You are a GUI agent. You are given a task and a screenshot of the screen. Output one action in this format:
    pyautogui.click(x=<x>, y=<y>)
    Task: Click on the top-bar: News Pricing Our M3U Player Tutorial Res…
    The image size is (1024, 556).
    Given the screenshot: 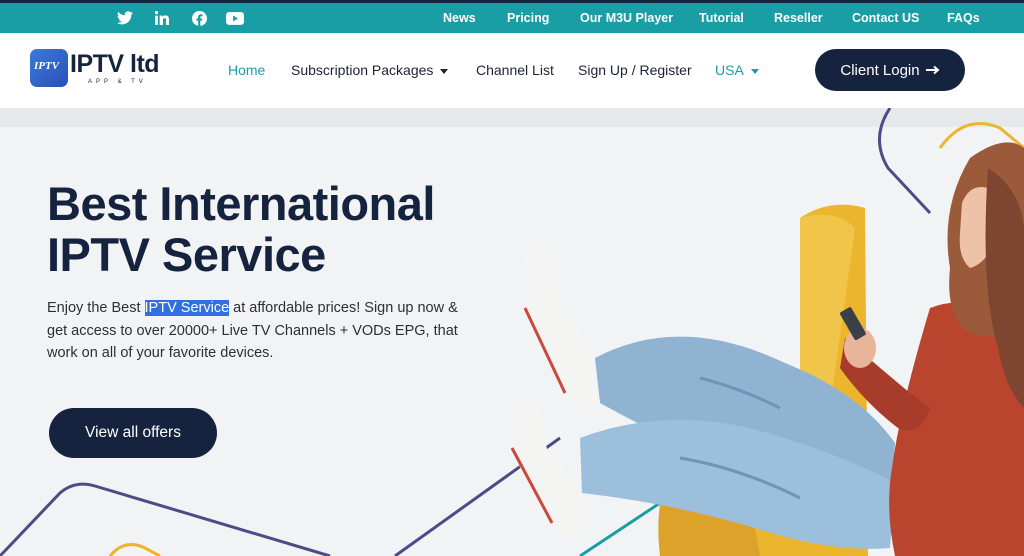 What is the action you would take?
    pyautogui.click(x=512, y=16)
    